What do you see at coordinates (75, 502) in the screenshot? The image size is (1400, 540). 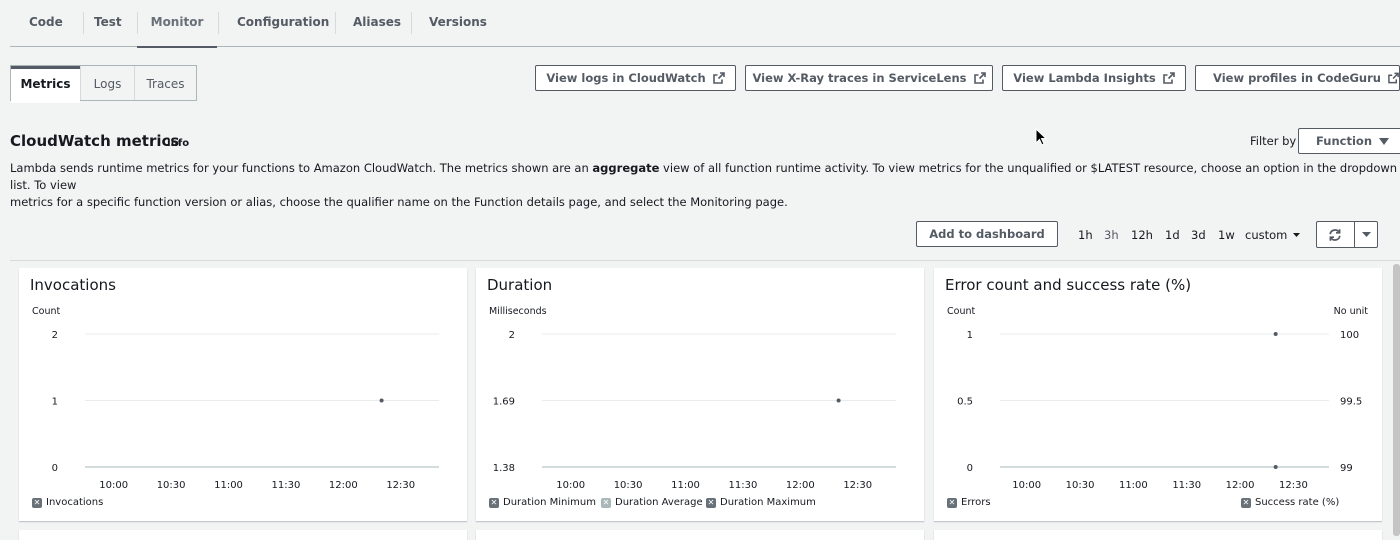 I see `legend-label: Invocations` at bounding box center [75, 502].